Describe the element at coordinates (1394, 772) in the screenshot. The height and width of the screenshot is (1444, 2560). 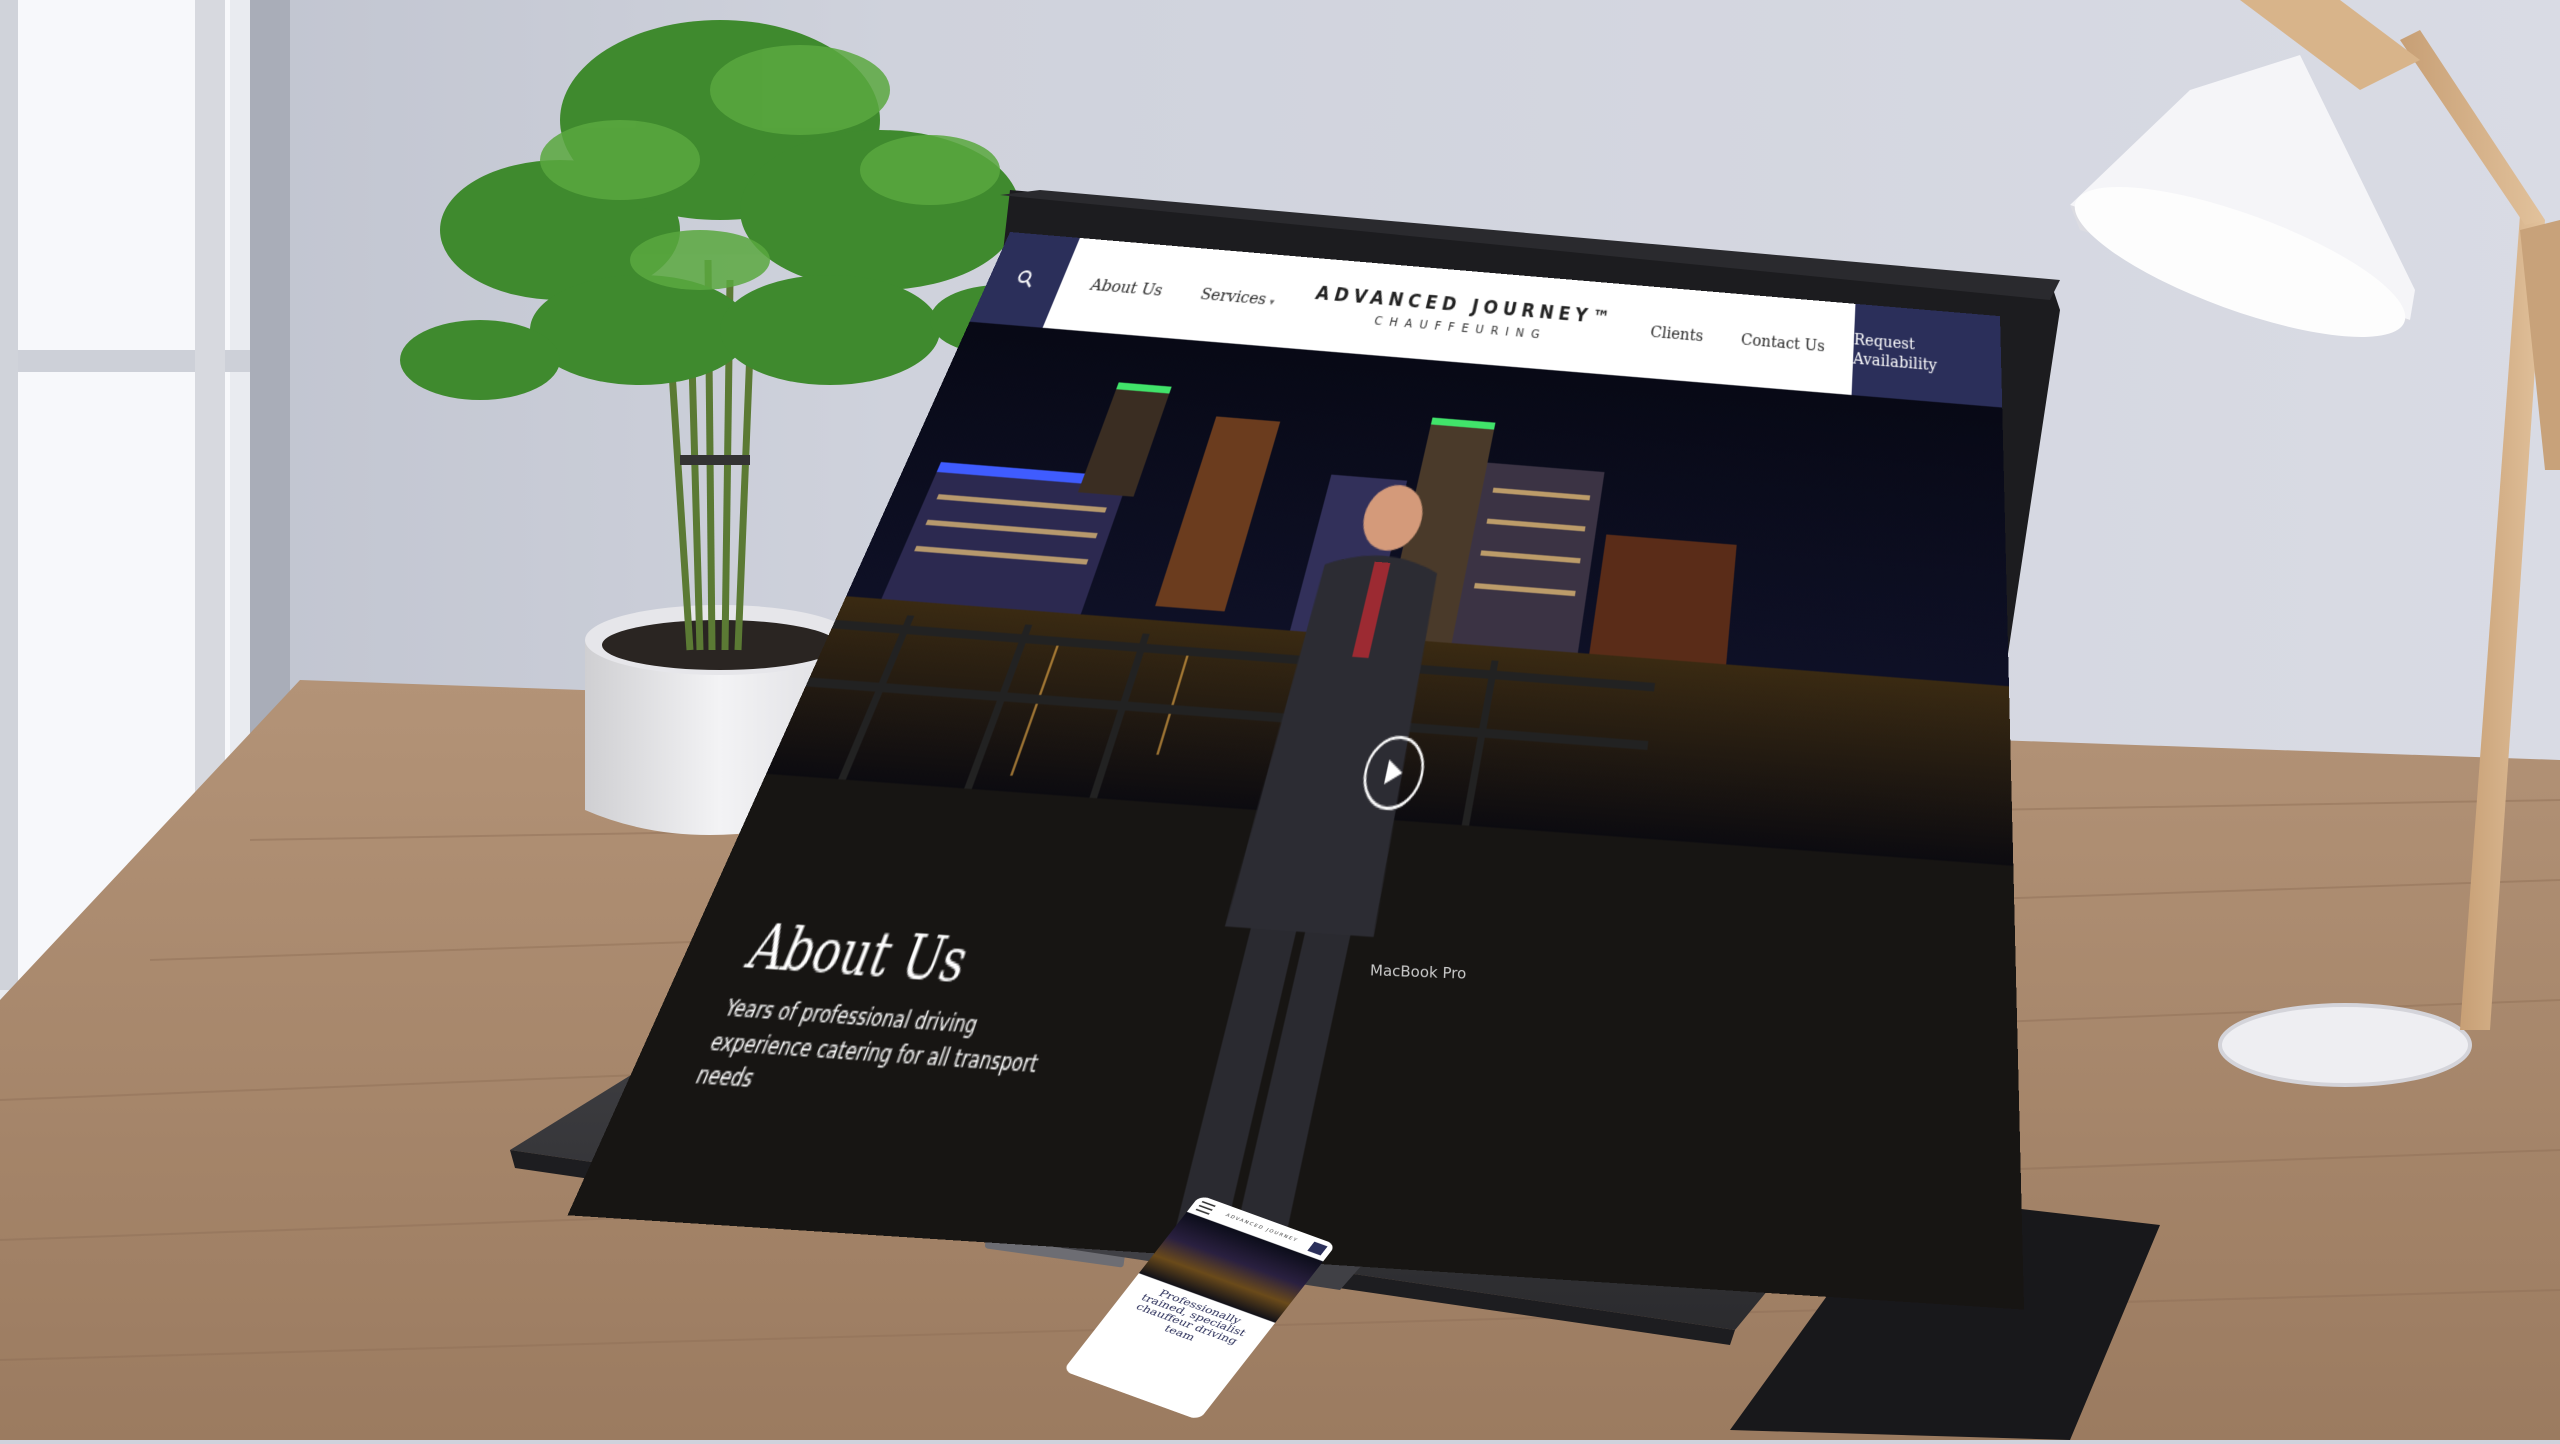
I see `play-icon` at that location.